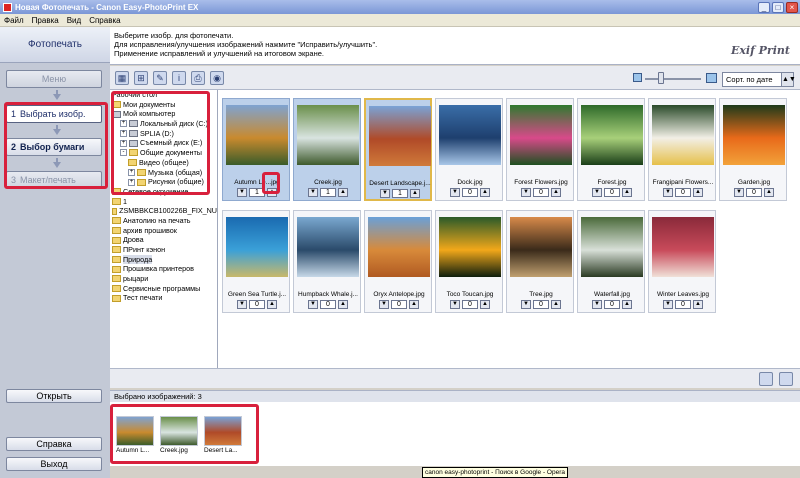  I want to click on image-thumbnail: Forest Flowers.jpg ▼ 0 ▲, so click(540, 149).